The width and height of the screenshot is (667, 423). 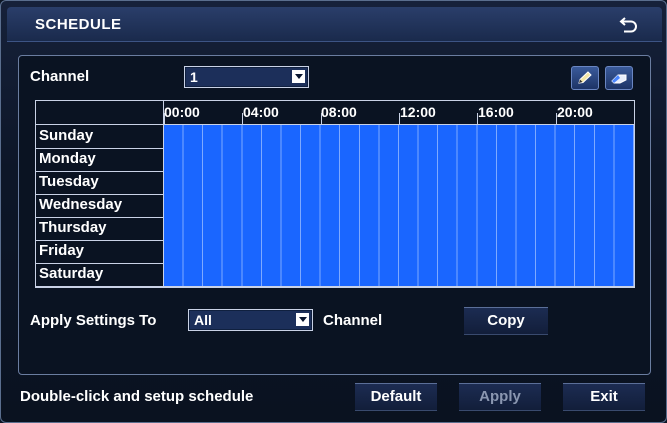 What do you see at coordinates (396, 397) in the screenshot?
I see `default-button: Default` at bounding box center [396, 397].